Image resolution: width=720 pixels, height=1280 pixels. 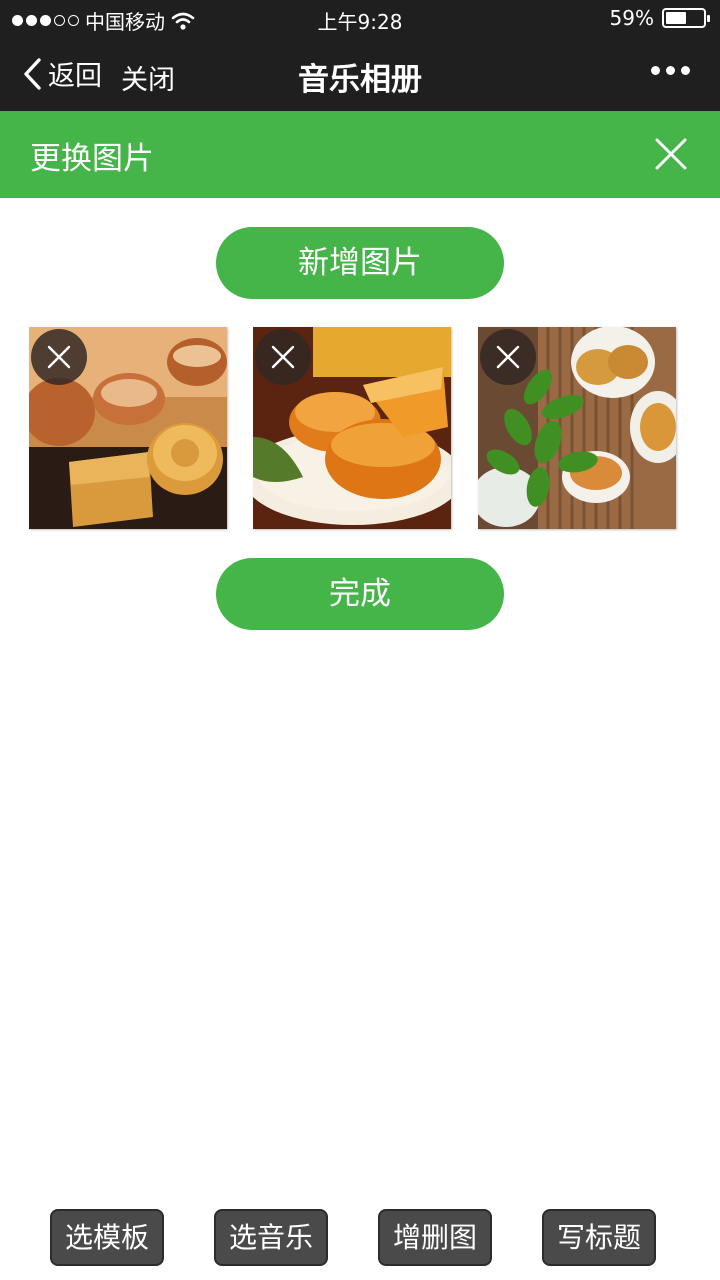 I want to click on write-title-button: 写标题, so click(x=599, y=1237).